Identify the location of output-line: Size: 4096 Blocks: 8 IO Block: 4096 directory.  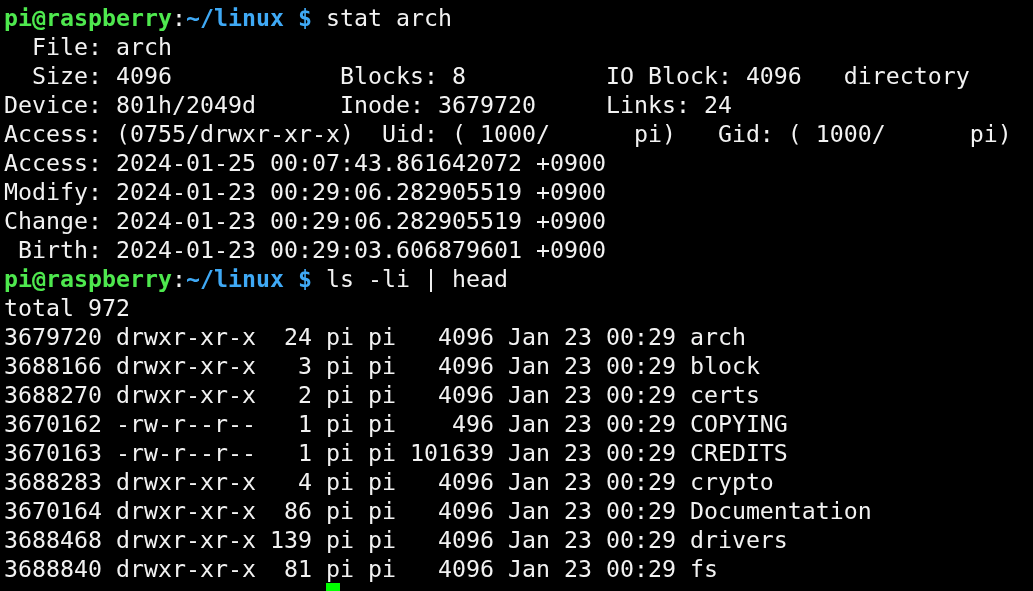
(500, 75).